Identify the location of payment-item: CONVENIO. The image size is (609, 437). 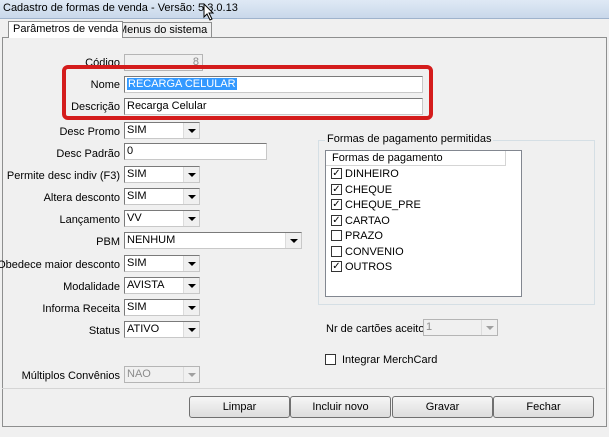
(367, 252).